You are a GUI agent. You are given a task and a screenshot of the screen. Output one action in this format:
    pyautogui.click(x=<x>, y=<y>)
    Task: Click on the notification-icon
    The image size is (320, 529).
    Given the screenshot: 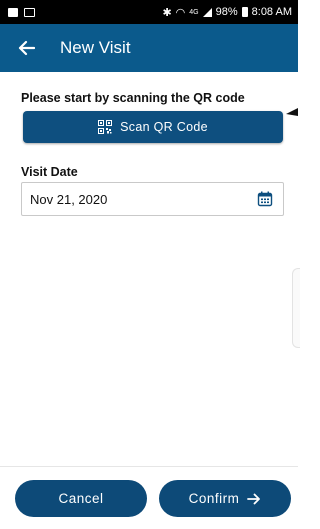 What is the action you would take?
    pyautogui.click(x=13, y=12)
    